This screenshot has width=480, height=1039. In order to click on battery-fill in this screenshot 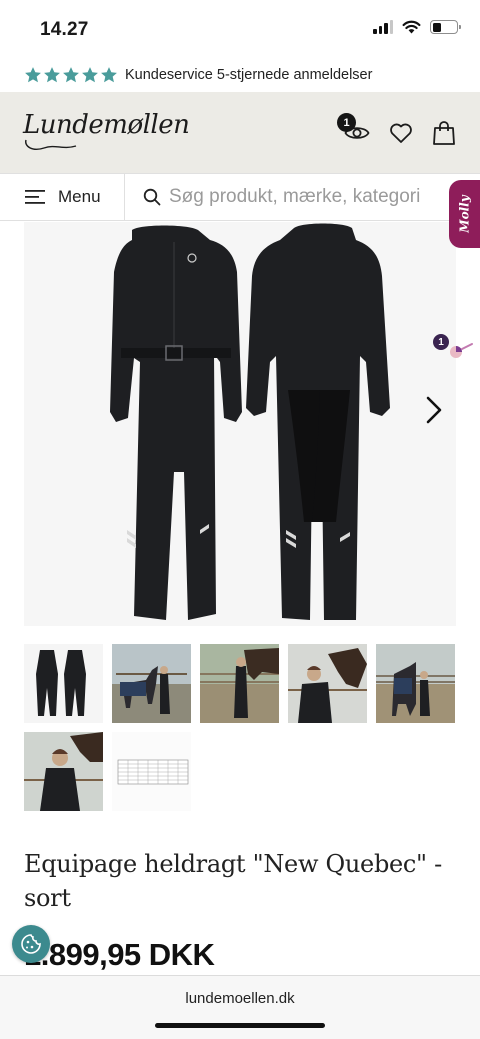, I will do `click(436, 27)`.